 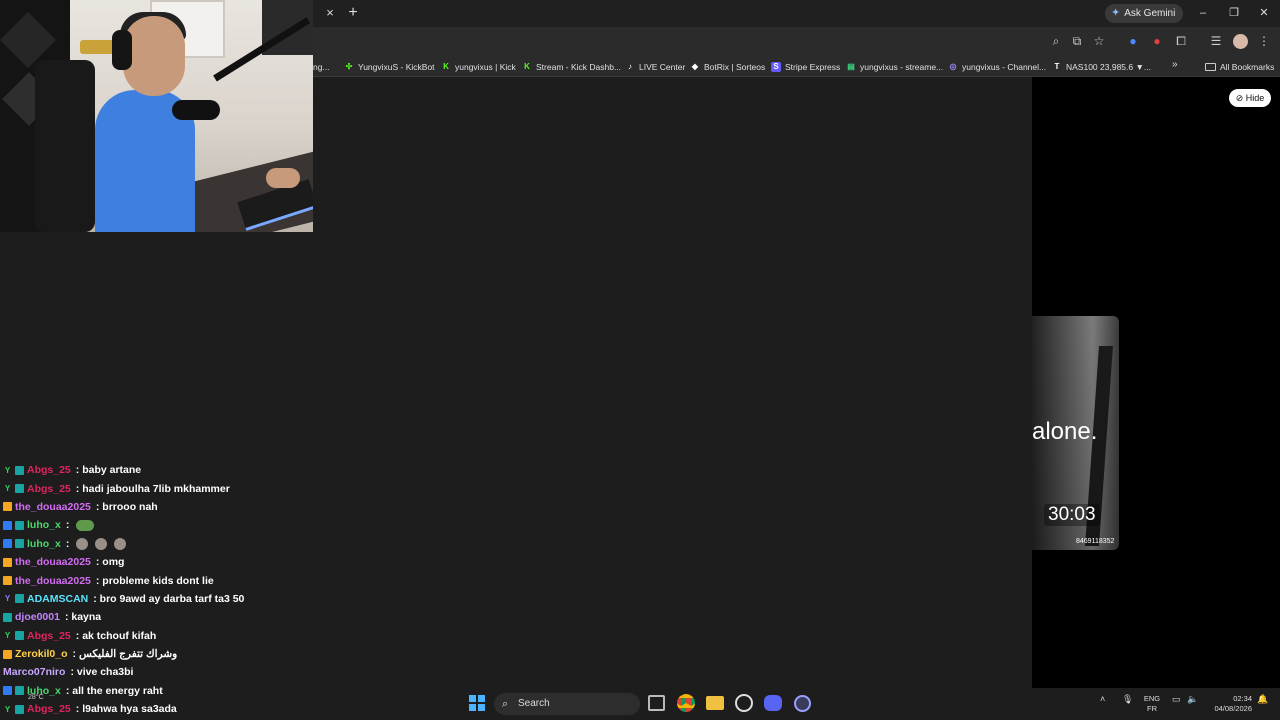 I want to click on tray-chevron-icon: ˄, so click(x=1102, y=699).